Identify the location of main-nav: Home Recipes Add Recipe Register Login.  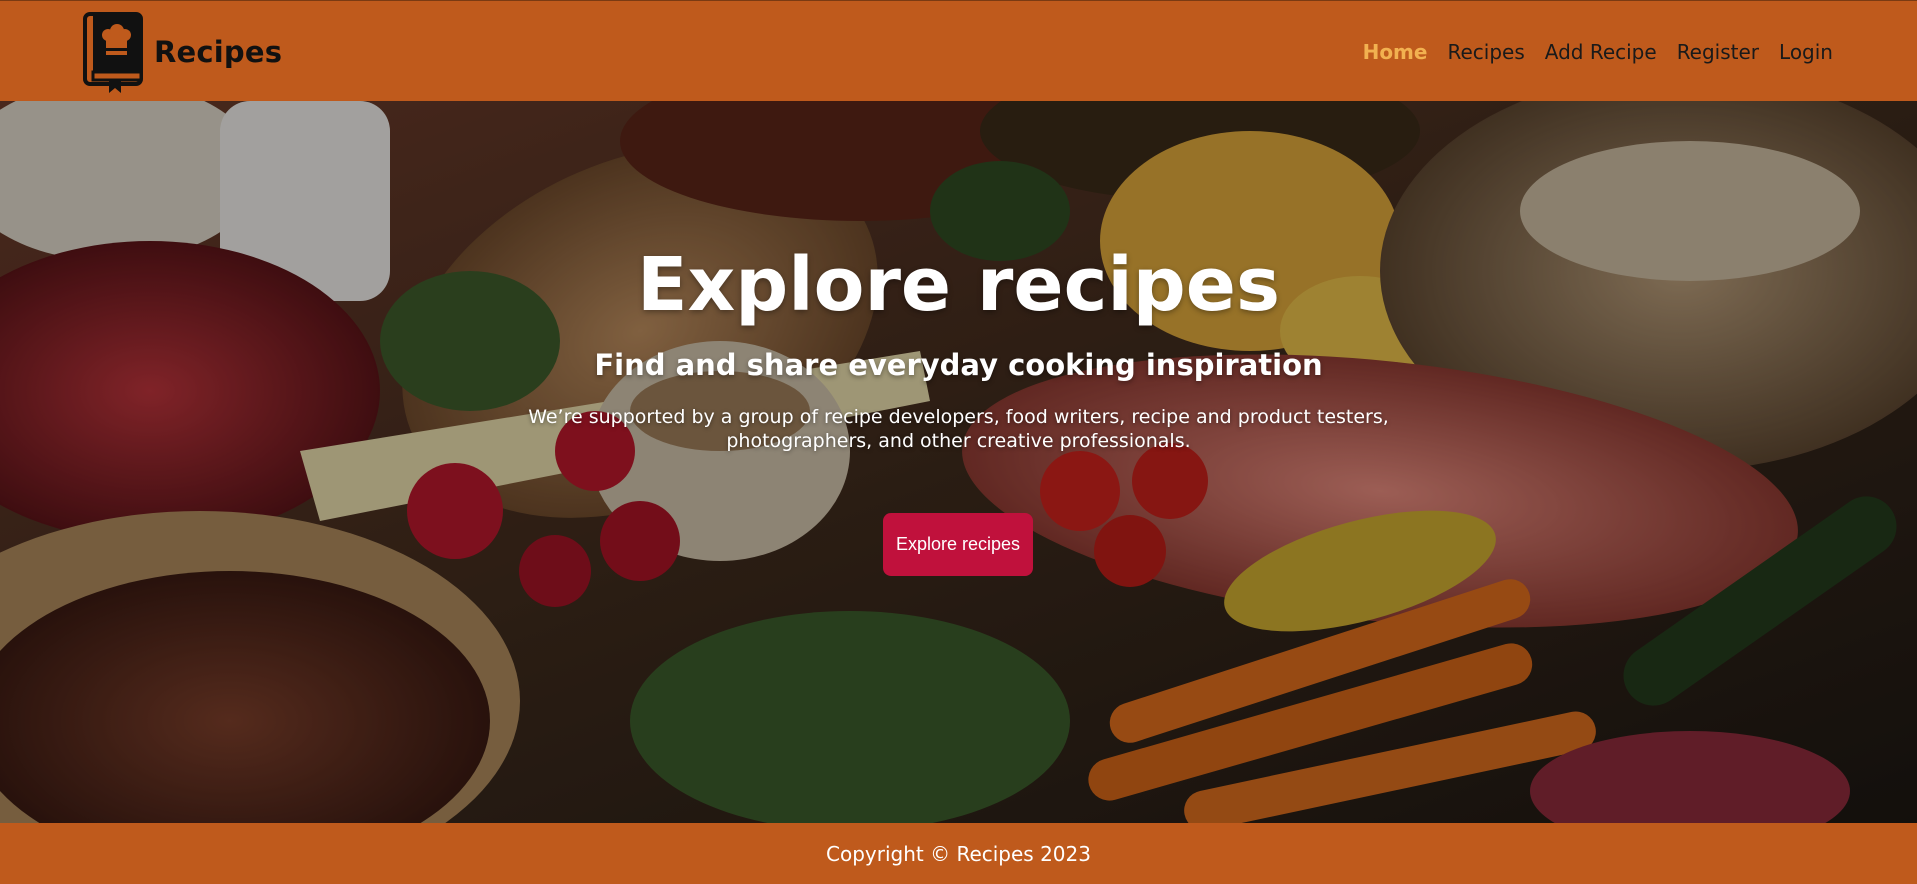
(1588, 51).